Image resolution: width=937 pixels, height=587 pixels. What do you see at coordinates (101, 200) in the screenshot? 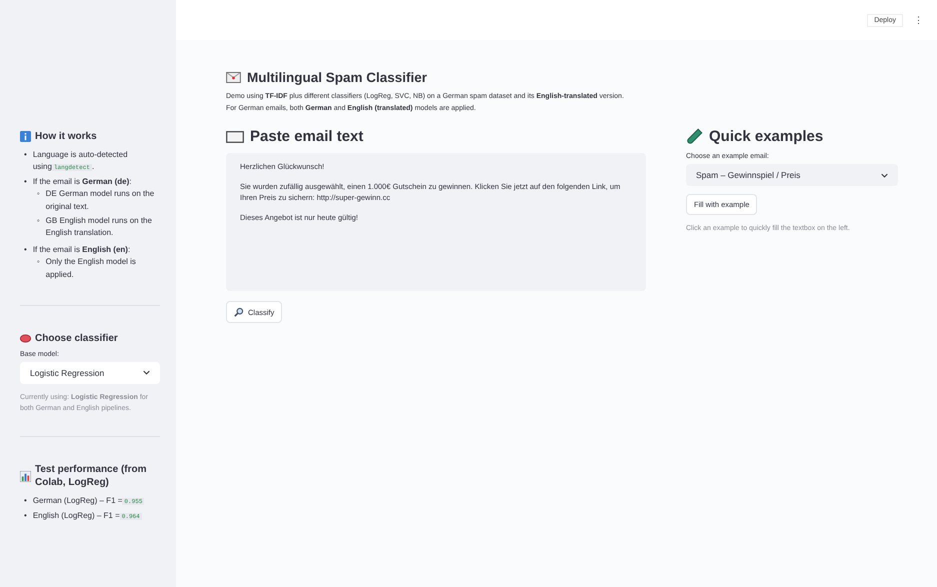
I see `list-item: DE German model runs on the original text.` at bounding box center [101, 200].